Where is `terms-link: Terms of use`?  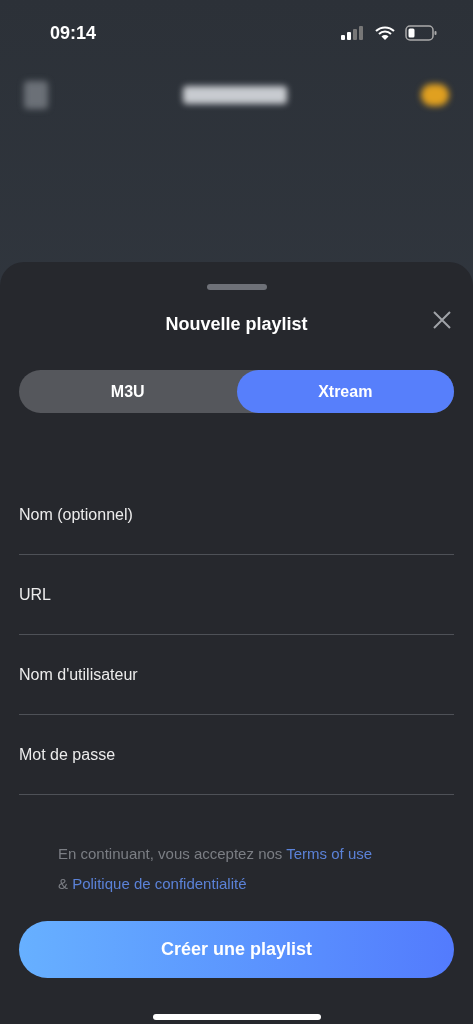 terms-link: Terms of use is located at coordinates (329, 853).